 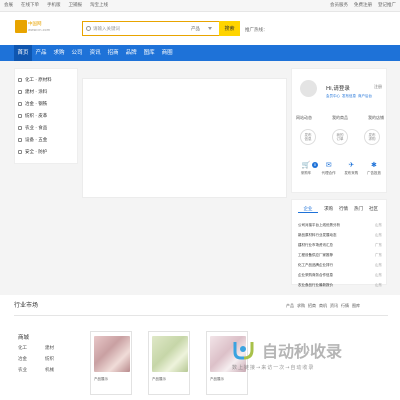 I want to click on top-link: 卫捕报, so click(x=76, y=5).